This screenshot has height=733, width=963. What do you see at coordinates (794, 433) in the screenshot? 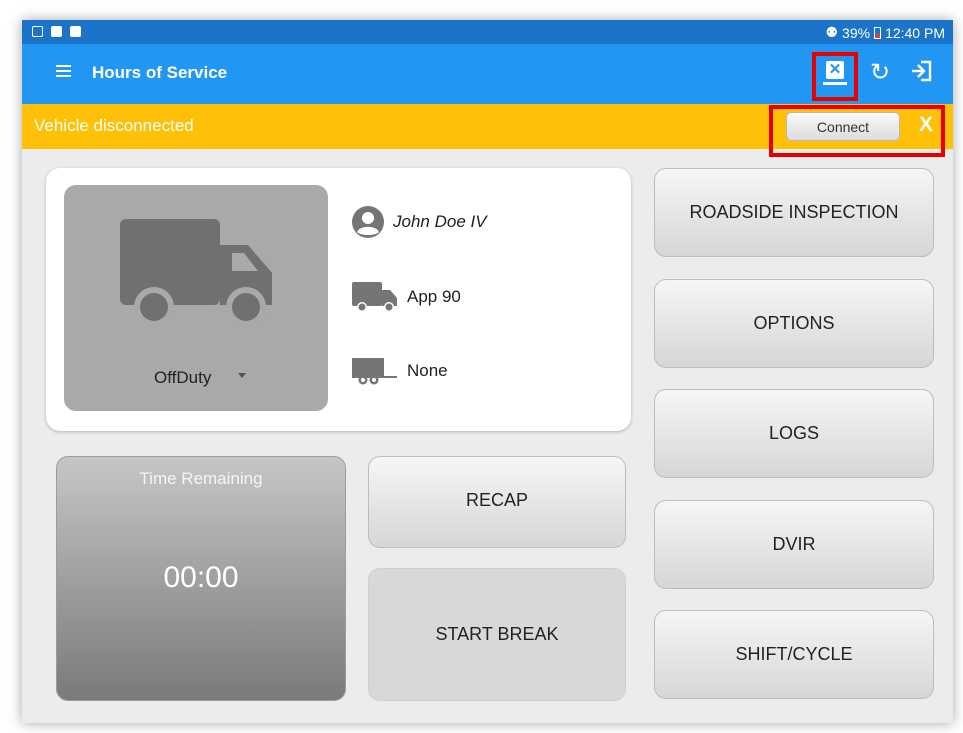
I see `logs-button: LOGS` at bounding box center [794, 433].